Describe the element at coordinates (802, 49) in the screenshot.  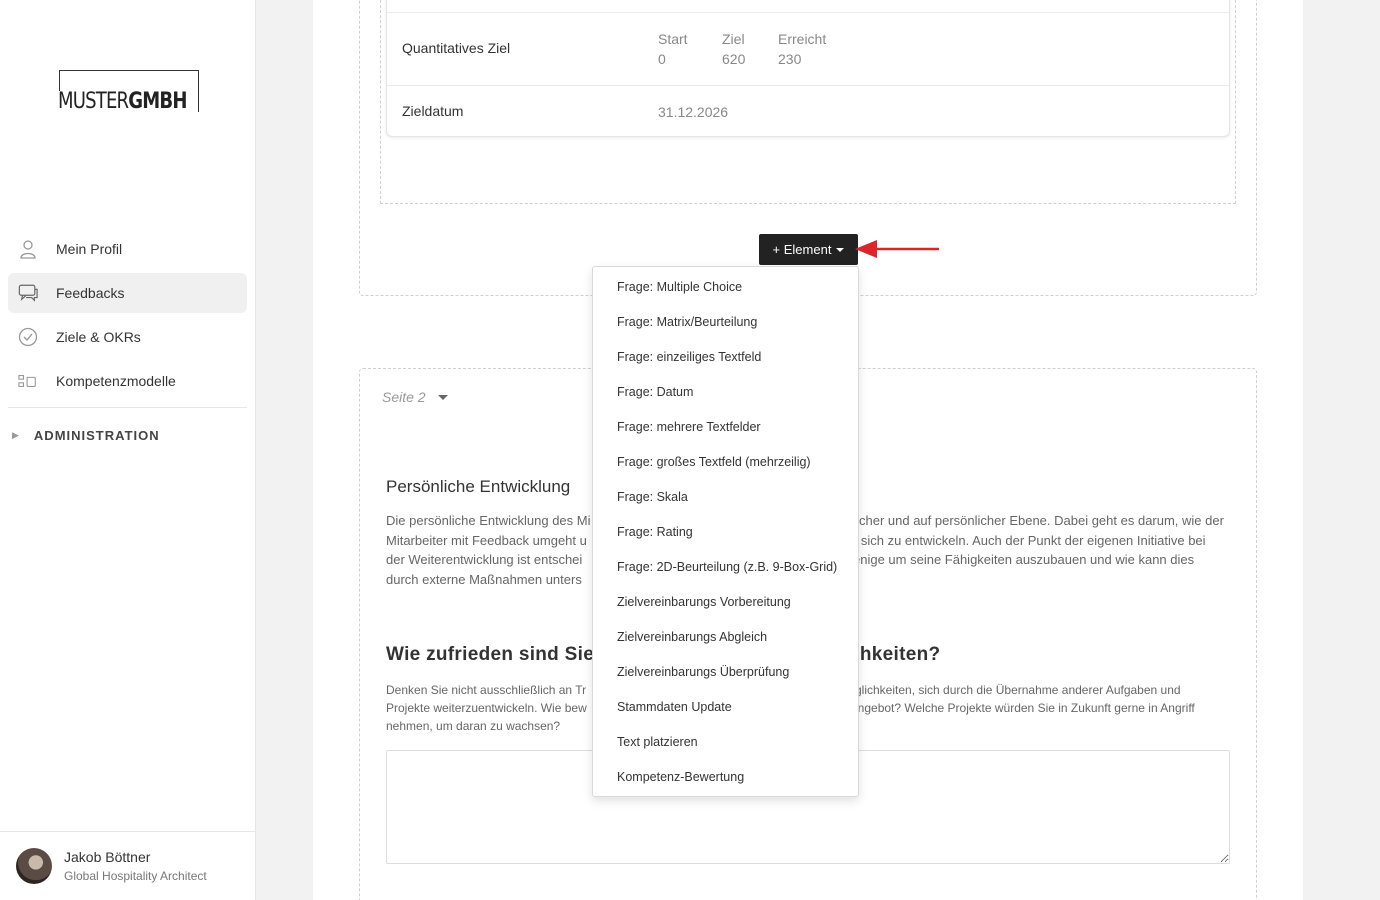
I see `achieved-column: Erreicht 230` at that location.